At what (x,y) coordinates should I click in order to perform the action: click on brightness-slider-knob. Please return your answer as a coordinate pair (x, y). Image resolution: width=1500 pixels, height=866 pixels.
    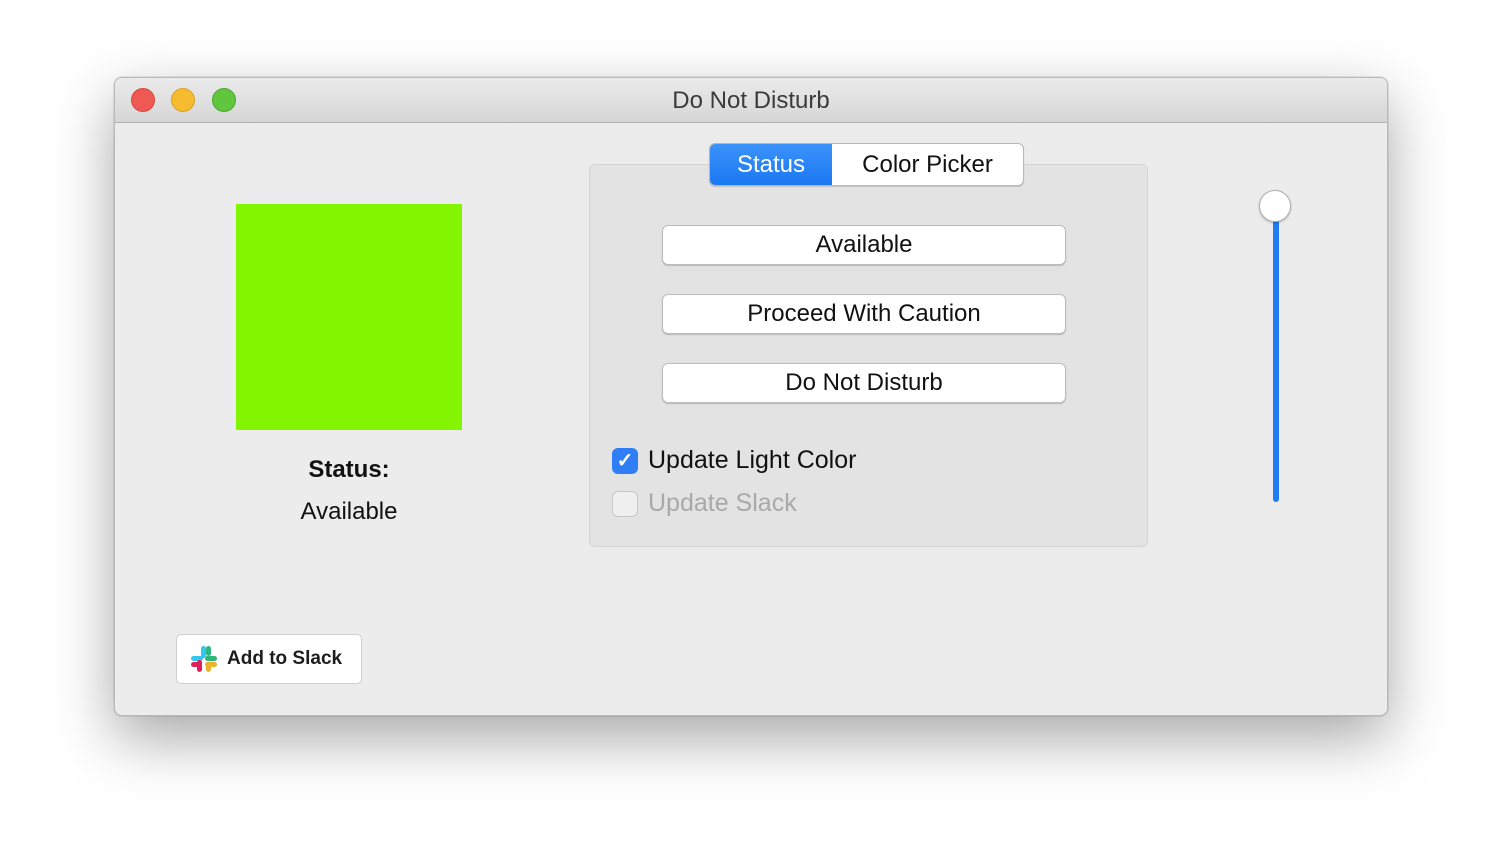
    Looking at the image, I should click on (1275, 206).